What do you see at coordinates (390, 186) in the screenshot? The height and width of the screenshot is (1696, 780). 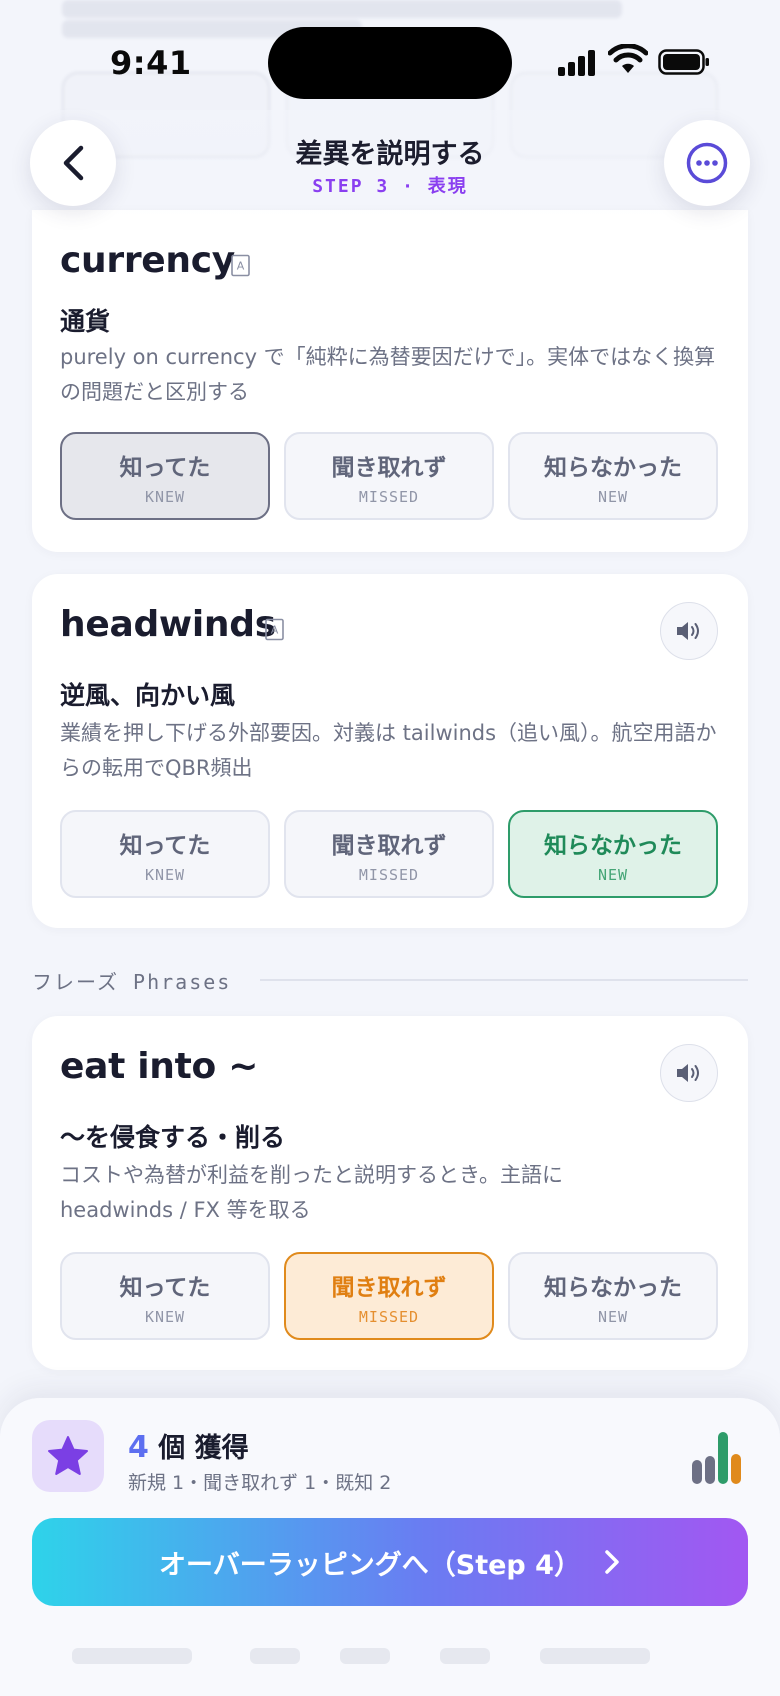 I see `step-indicator: STEP 3 · 表現` at bounding box center [390, 186].